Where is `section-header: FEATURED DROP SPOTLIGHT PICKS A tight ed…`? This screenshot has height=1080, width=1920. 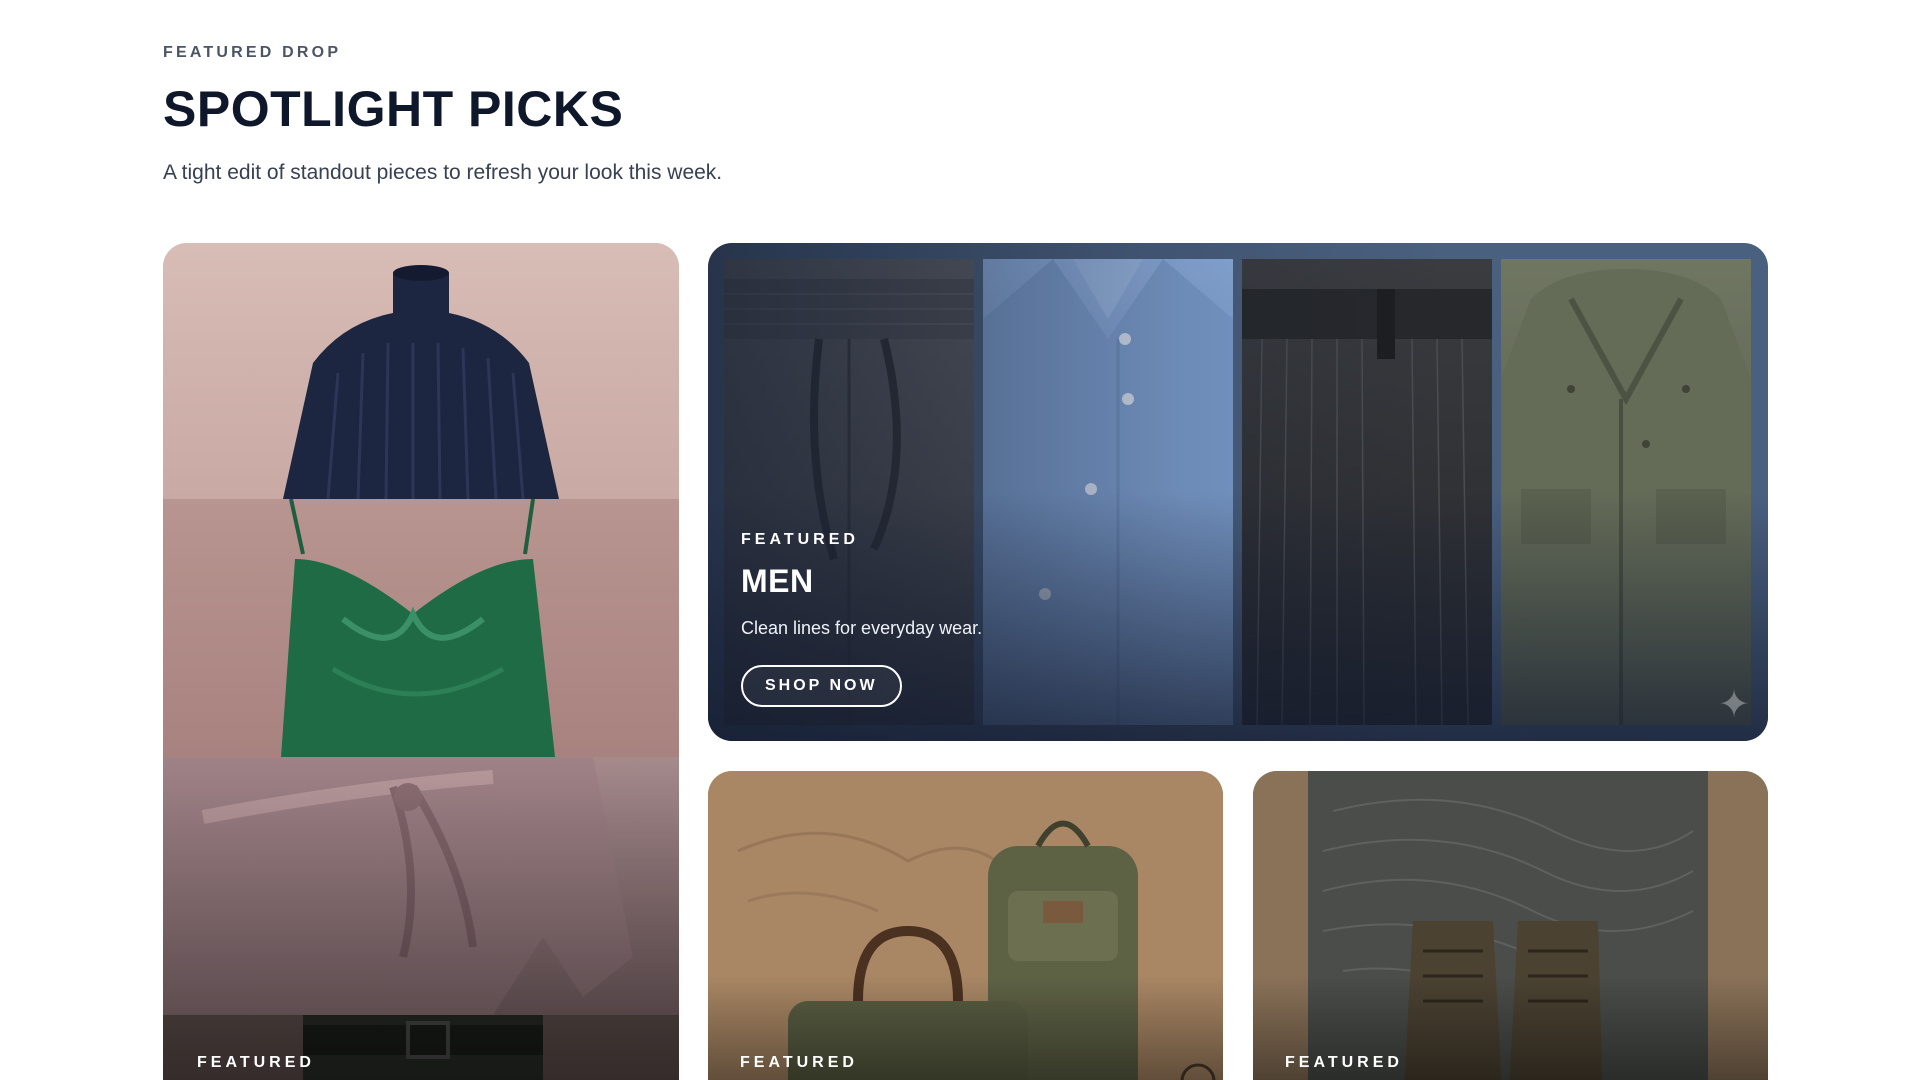
section-header: FEATURED DROP SPOTLIGHT PICKS A tight ed… is located at coordinates (963, 114).